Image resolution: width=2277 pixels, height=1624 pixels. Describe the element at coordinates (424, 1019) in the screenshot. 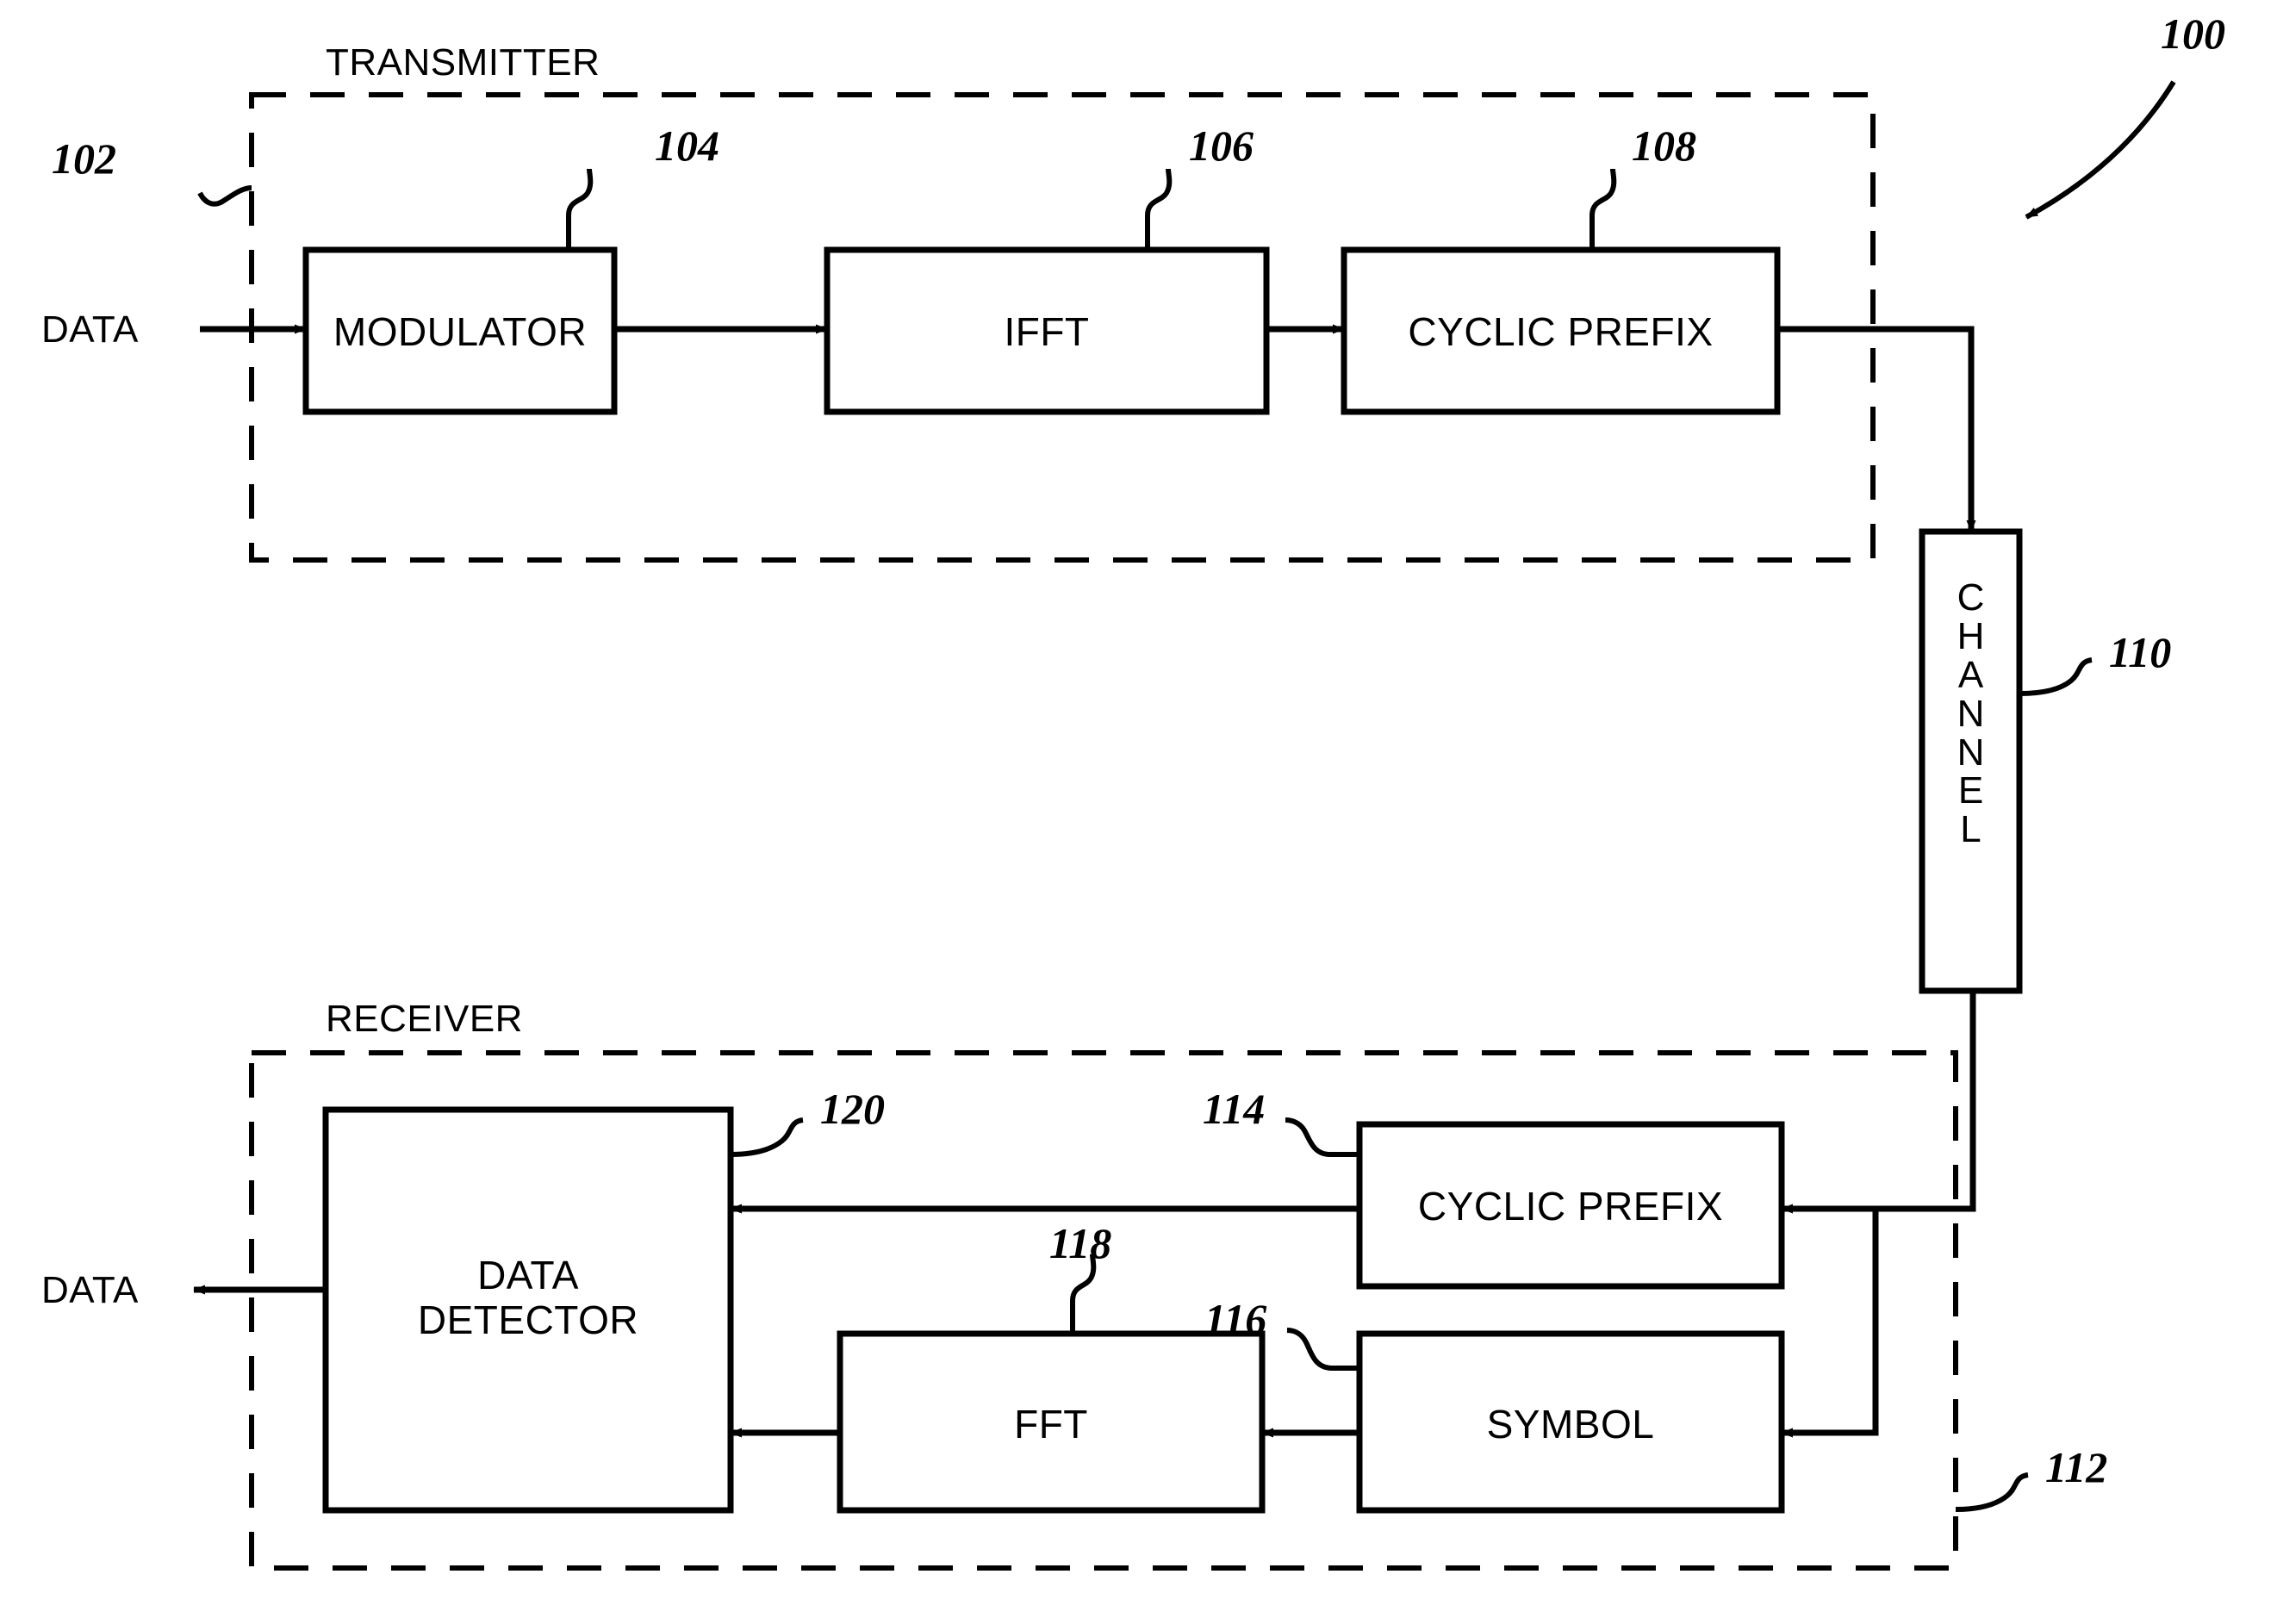

I see `receiver-section-title: RECEIVER` at that location.